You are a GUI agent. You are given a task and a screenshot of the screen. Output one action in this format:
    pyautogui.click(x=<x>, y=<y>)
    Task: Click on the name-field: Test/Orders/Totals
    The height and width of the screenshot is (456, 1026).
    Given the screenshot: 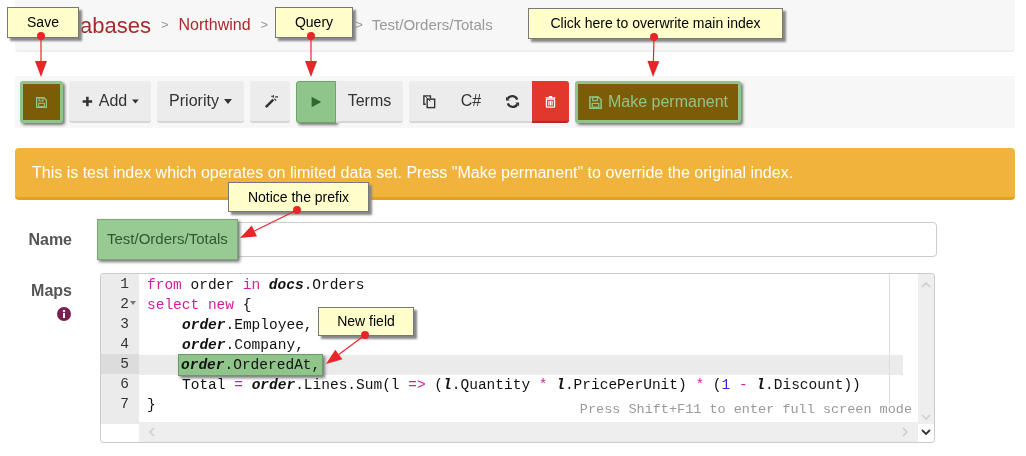 What is the action you would take?
    pyautogui.click(x=518, y=239)
    